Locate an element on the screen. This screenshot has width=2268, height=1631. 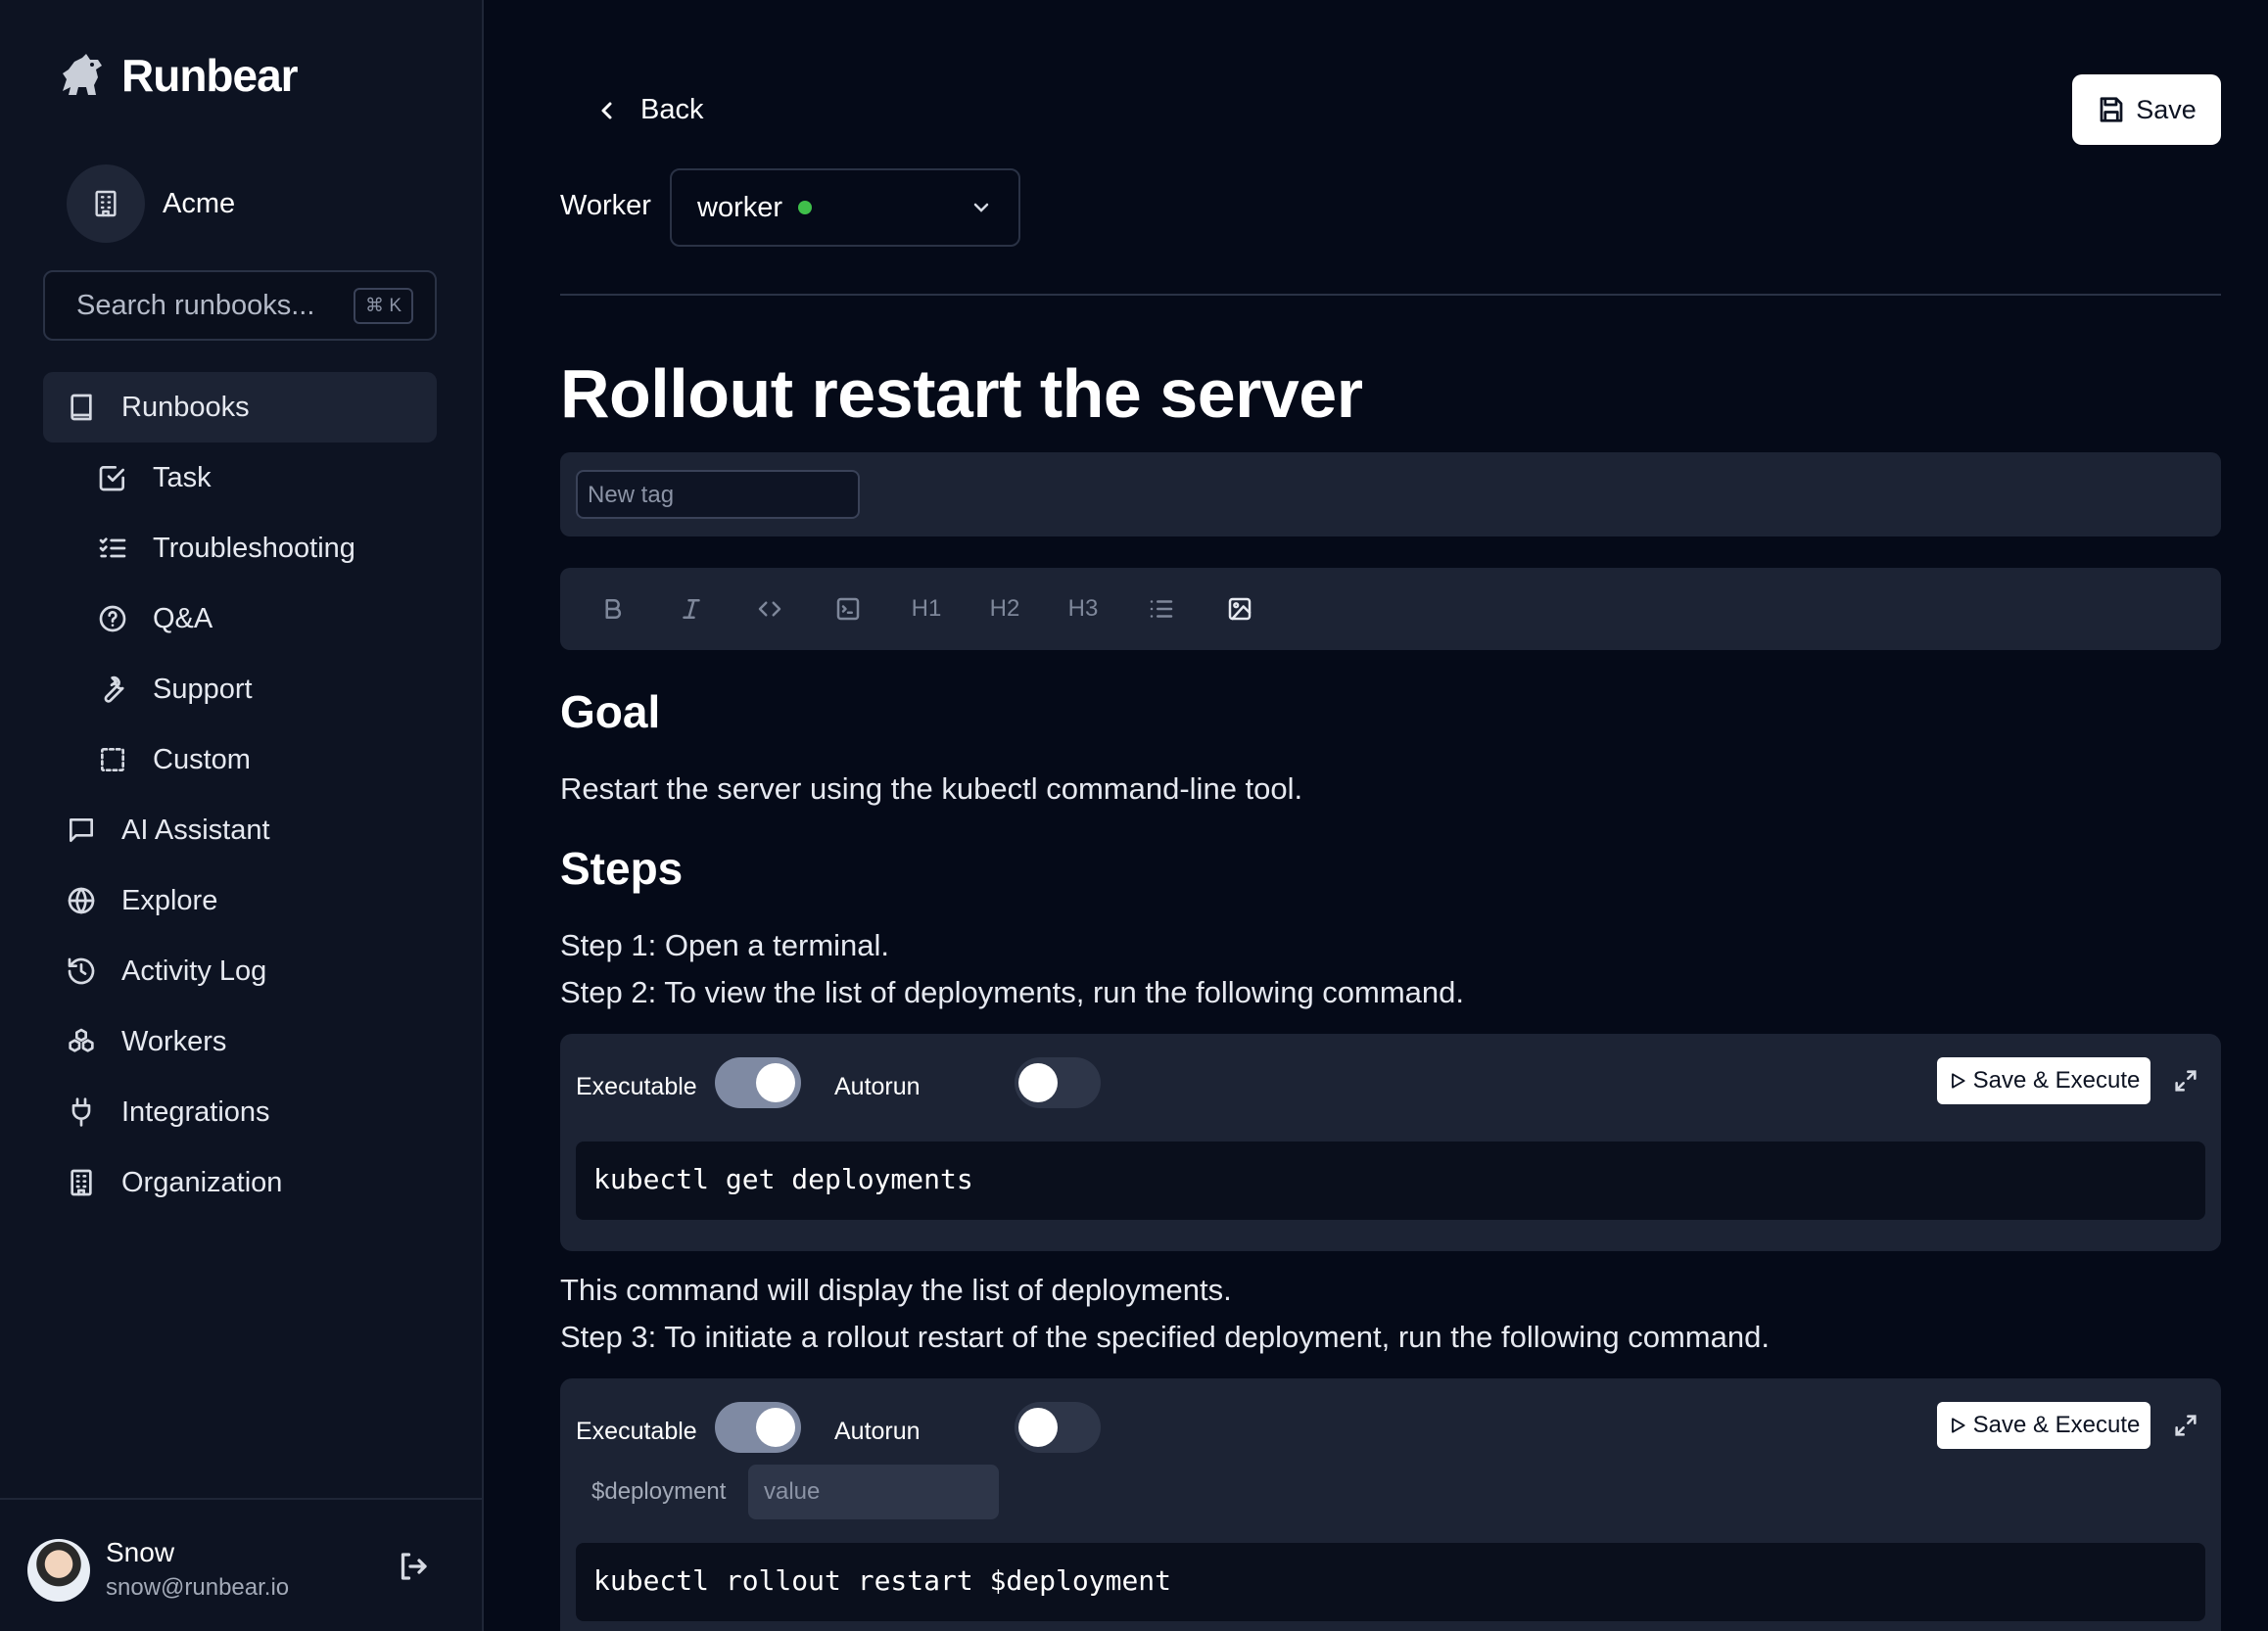
sidebar-item-custom: Custom is located at coordinates (240, 759).